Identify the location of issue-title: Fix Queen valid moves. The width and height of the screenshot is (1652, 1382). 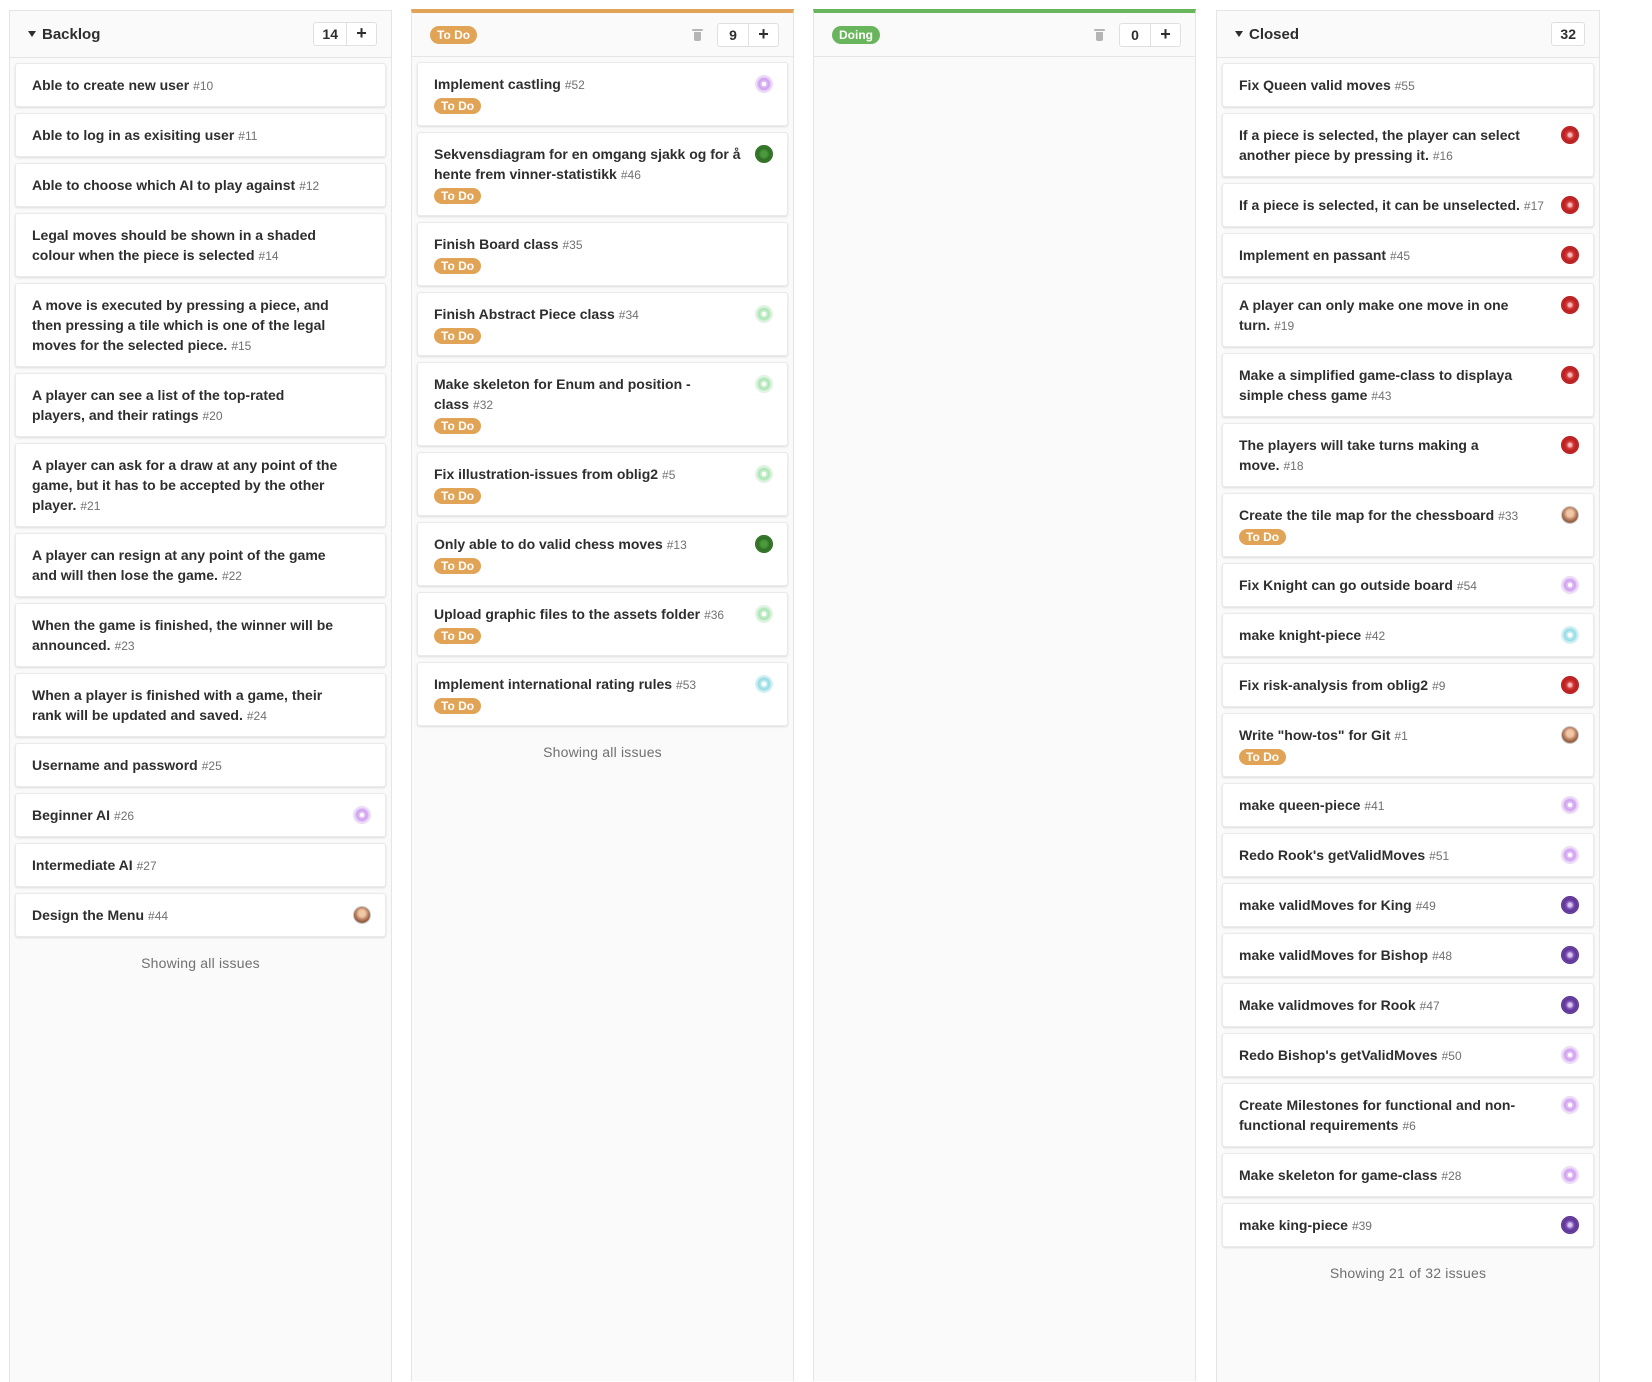
(1315, 85).